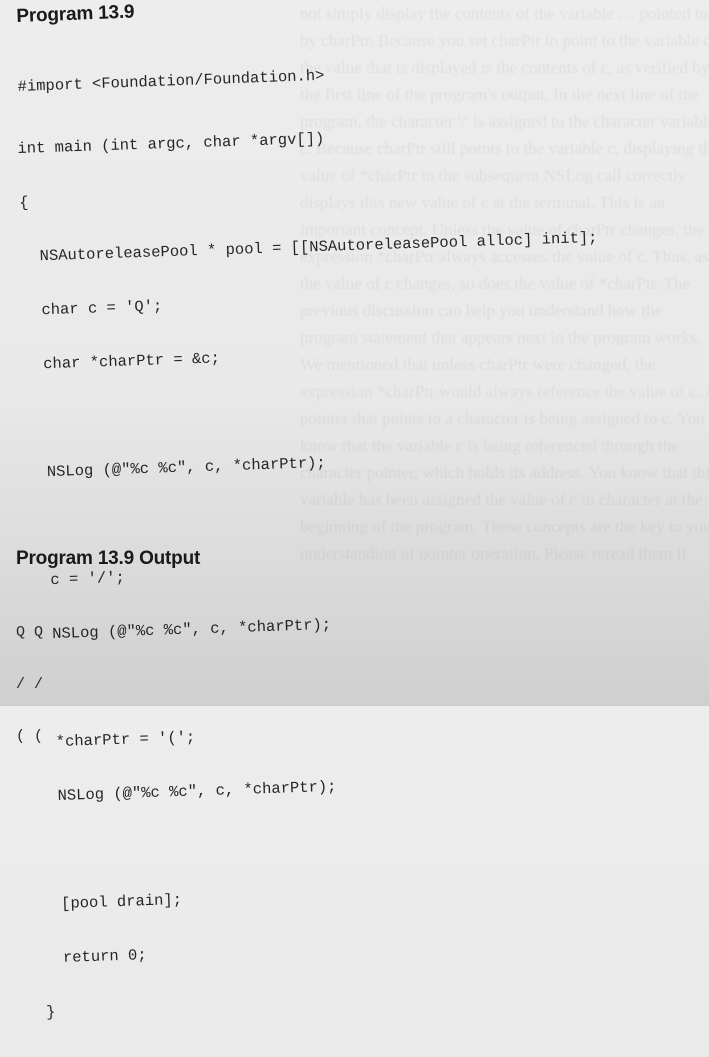  What do you see at coordinates (30, 736) in the screenshot?
I see `output-line: ( (` at bounding box center [30, 736].